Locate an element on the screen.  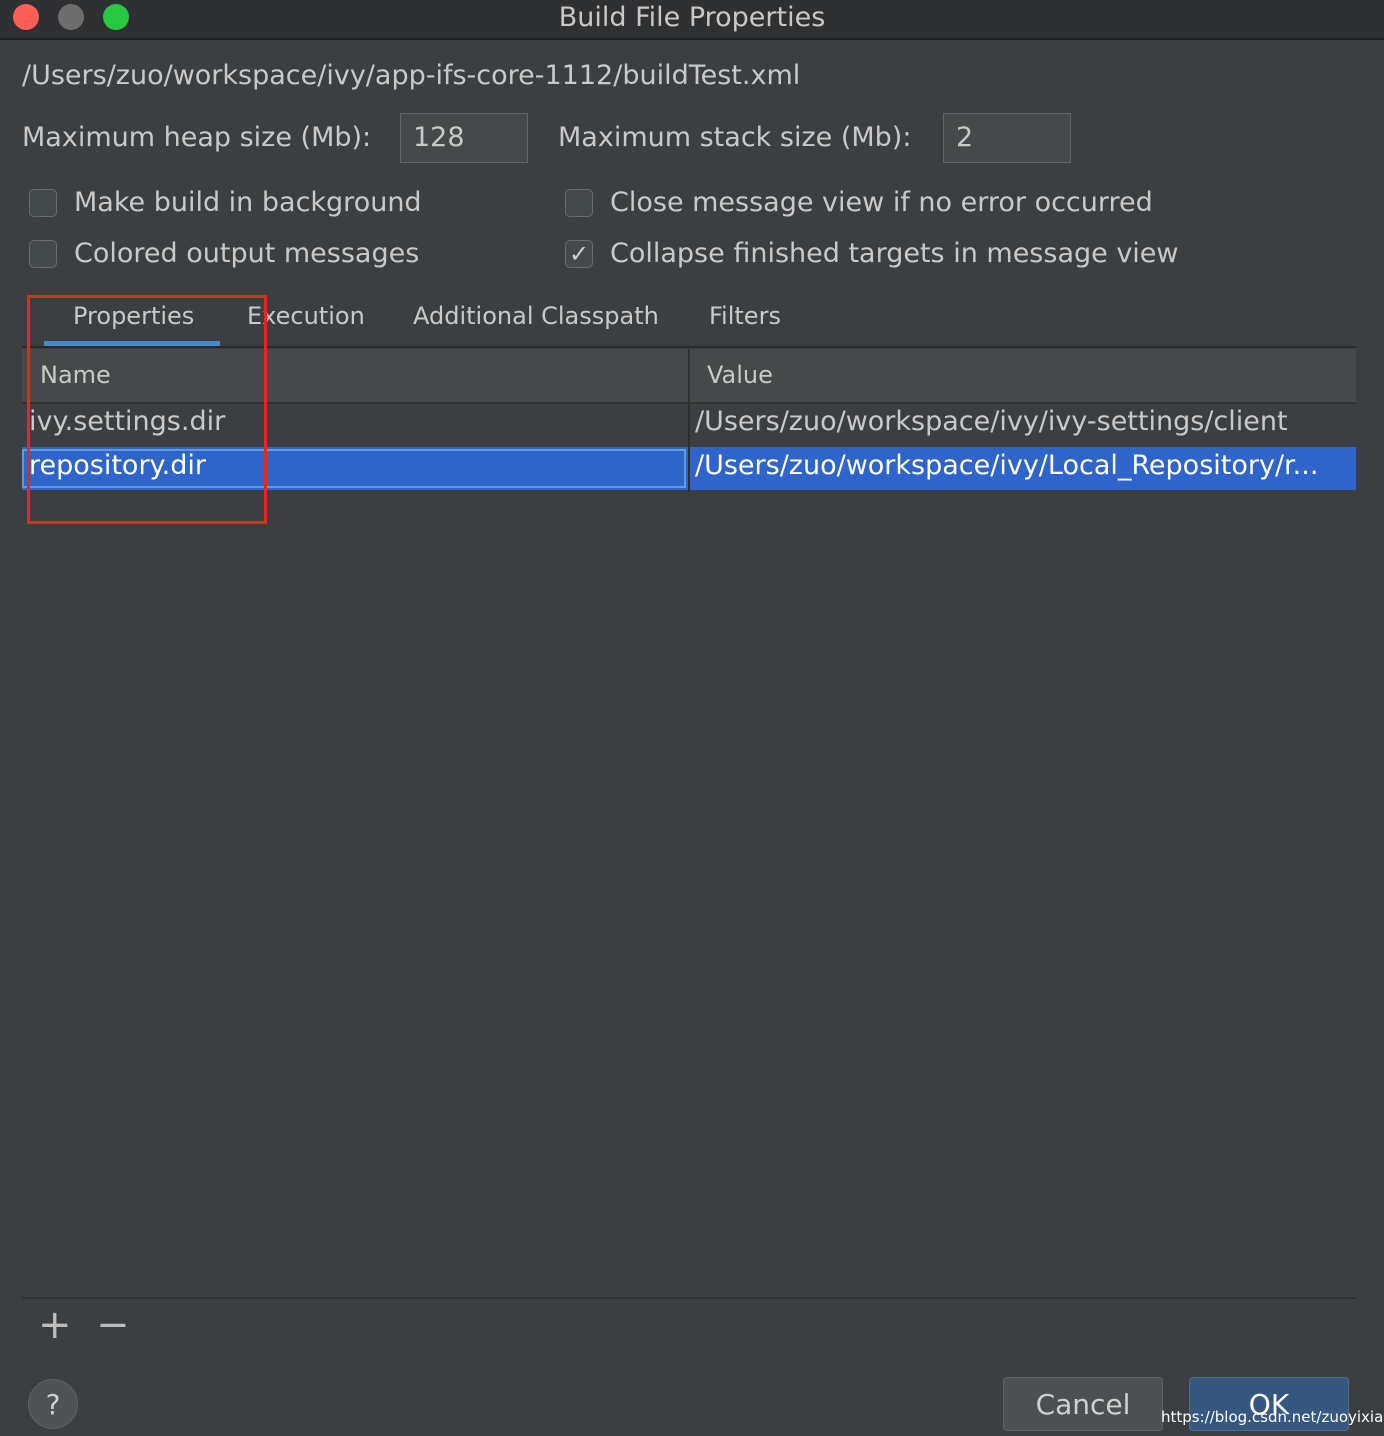
annotation-highlight-box is located at coordinates (147, 409).